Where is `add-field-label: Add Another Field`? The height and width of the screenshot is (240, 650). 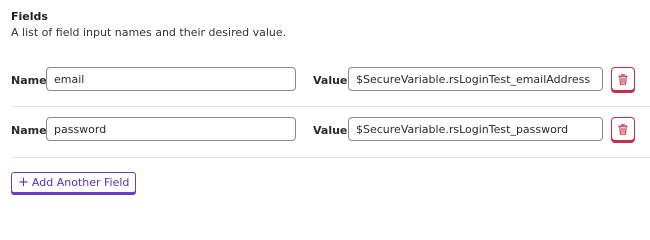
add-field-label: Add Another Field is located at coordinates (80, 182).